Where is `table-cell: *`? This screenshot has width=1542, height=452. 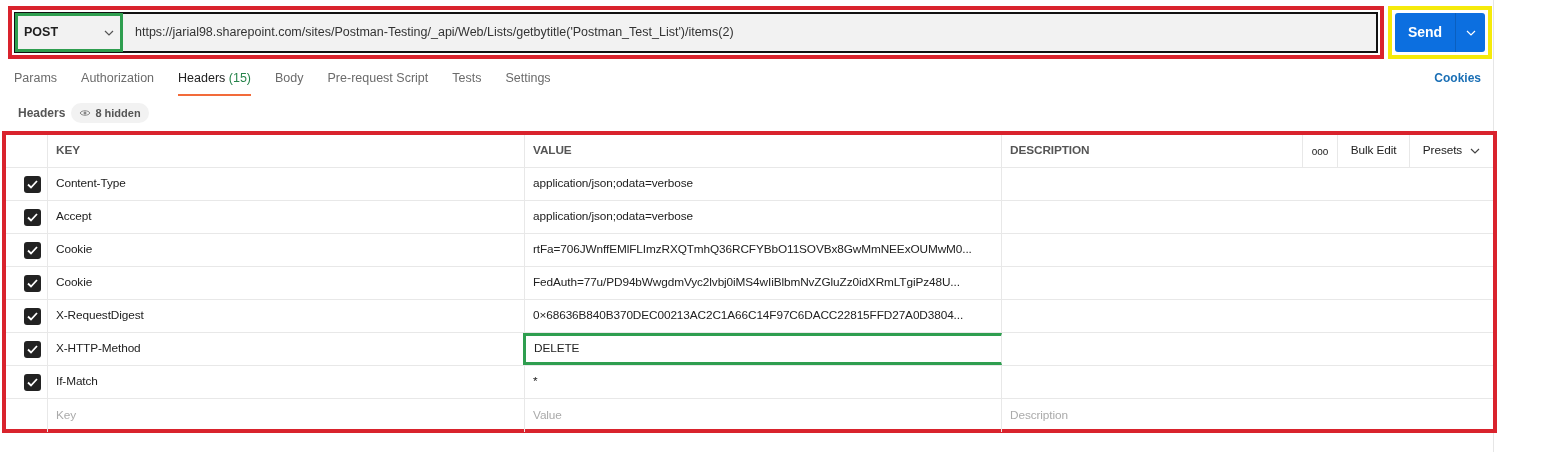 table-cell: * is located at coordinates (763, 382).